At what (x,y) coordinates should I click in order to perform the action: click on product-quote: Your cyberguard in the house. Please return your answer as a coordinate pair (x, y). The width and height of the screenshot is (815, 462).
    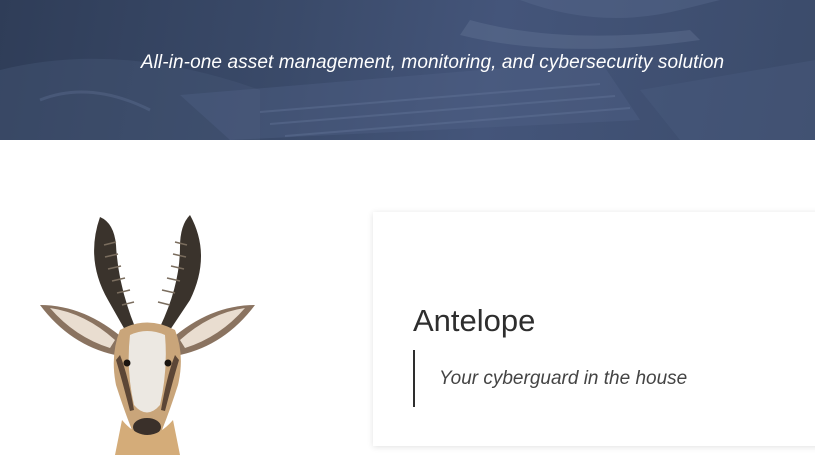
    Looking at the image, I should click on (550, 378).